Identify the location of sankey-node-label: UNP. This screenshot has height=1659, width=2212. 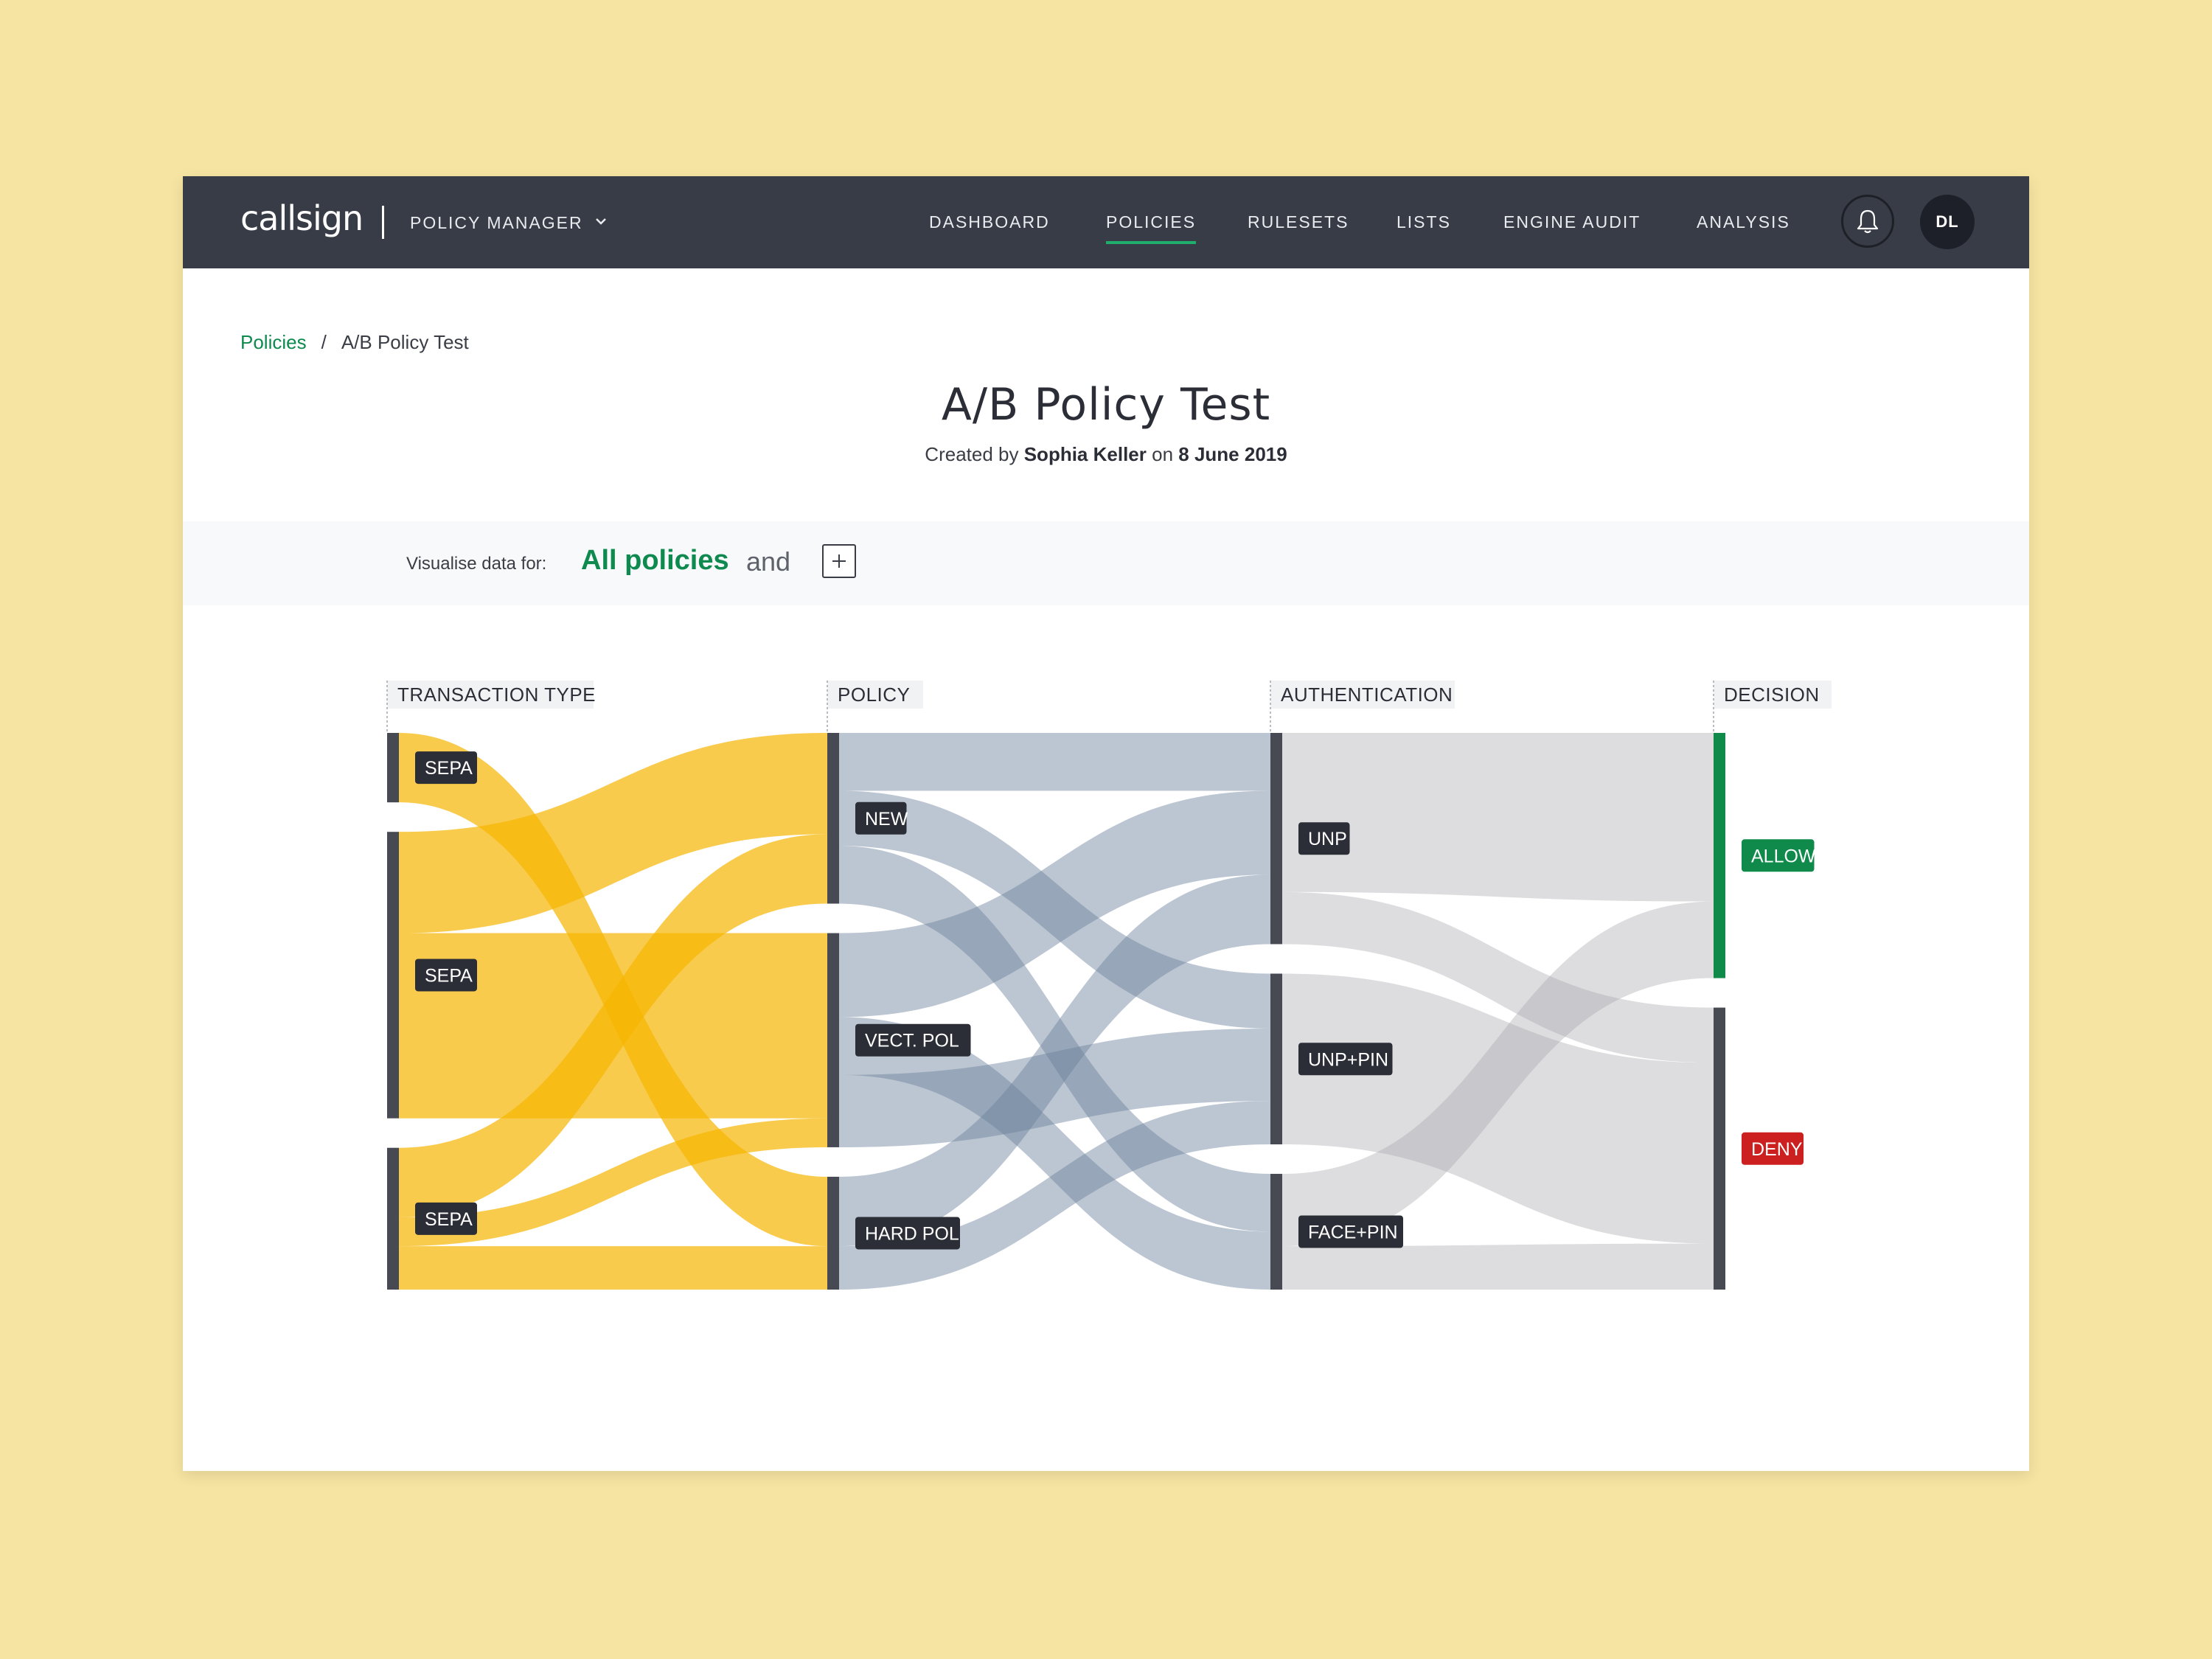
(1327, 839).